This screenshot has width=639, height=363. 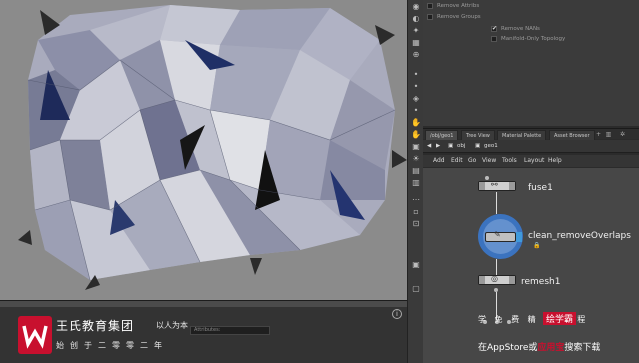 What do you see at coordinates (622, 134) in the screenshot?
I see `gear-icon: ✲` at bounding box center [622, 134].